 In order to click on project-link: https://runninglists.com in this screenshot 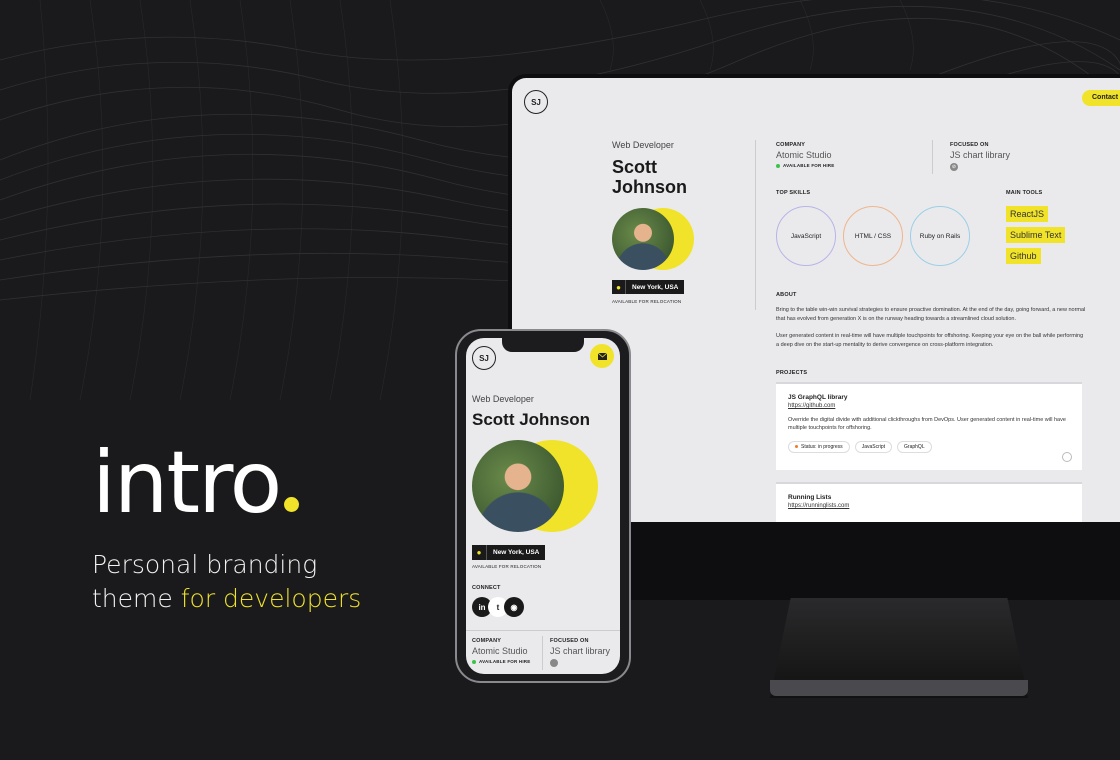, I will do `click(929, 506)`.